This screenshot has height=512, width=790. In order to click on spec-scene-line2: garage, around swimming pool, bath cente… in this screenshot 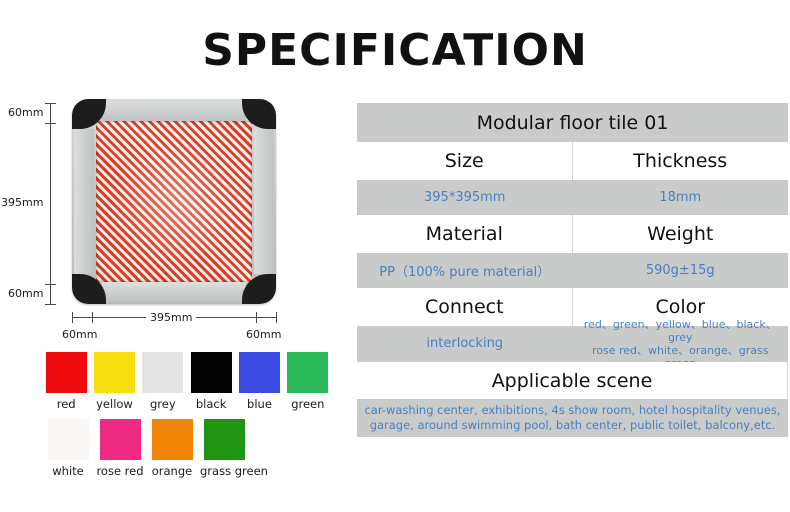, I will do `click(572, 425)`.